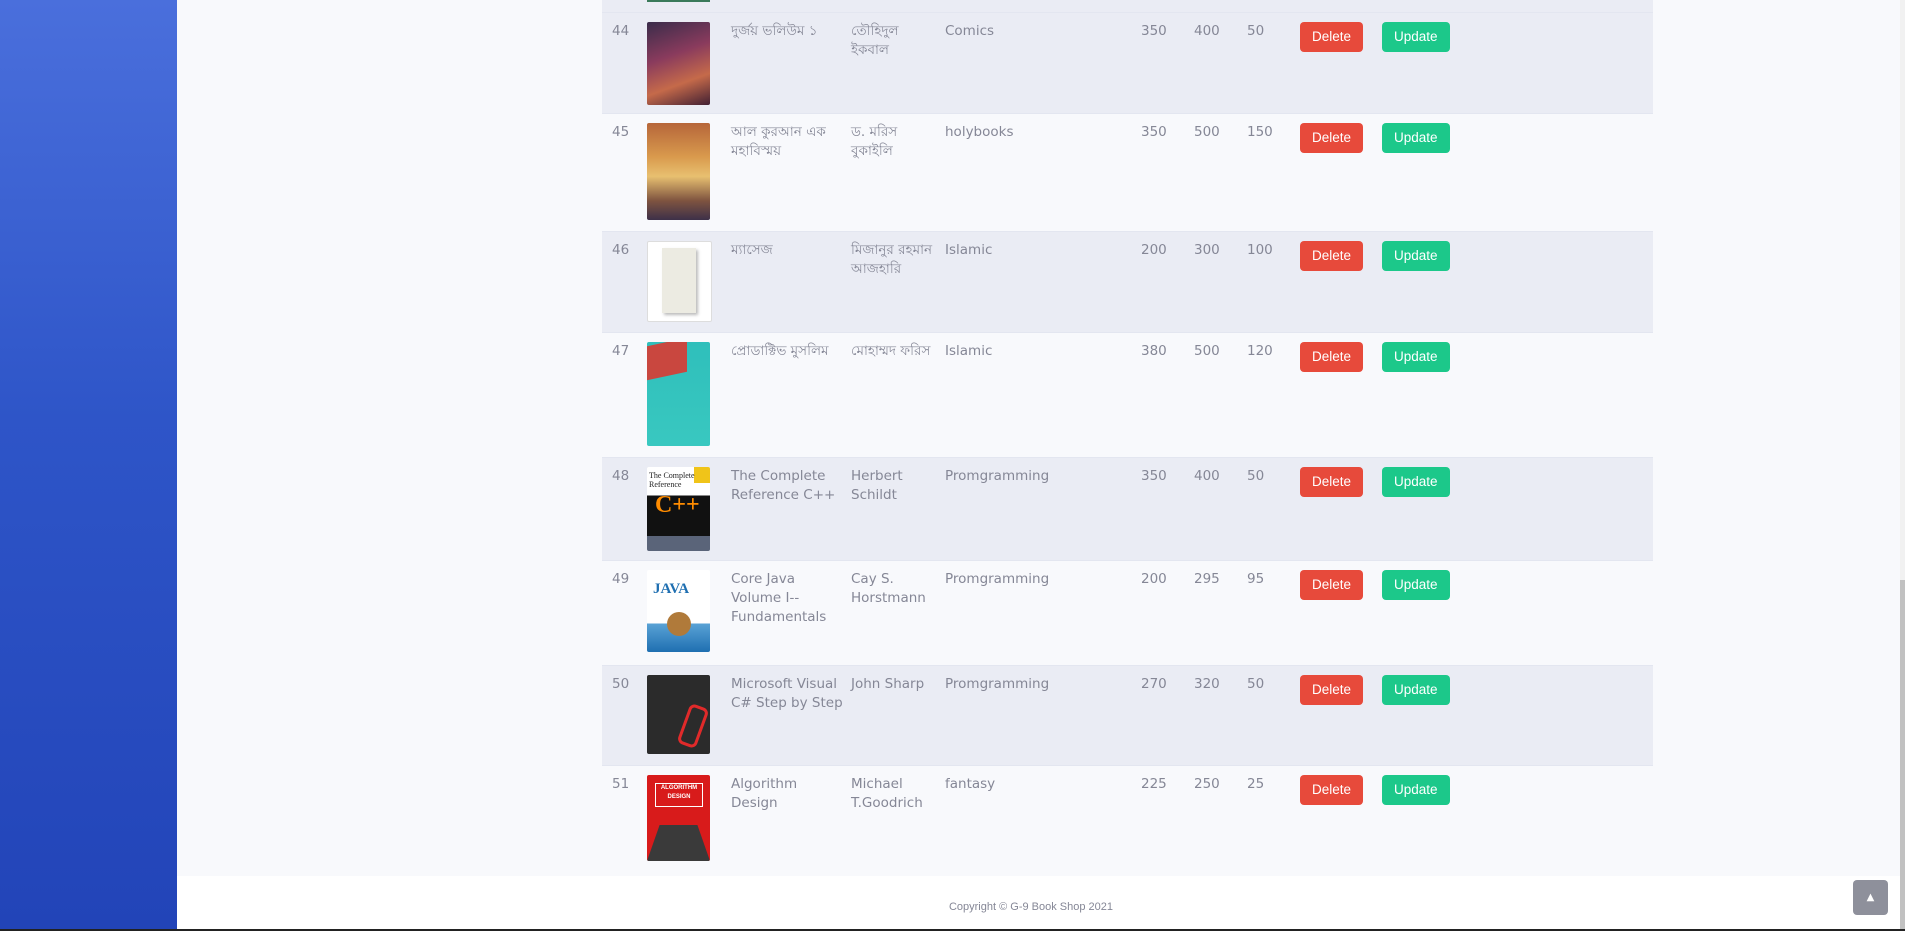  What do you see at coordinates (677, 505) in the screenshot?
I see `cover-text: C++` at bounding box center [677, 505].